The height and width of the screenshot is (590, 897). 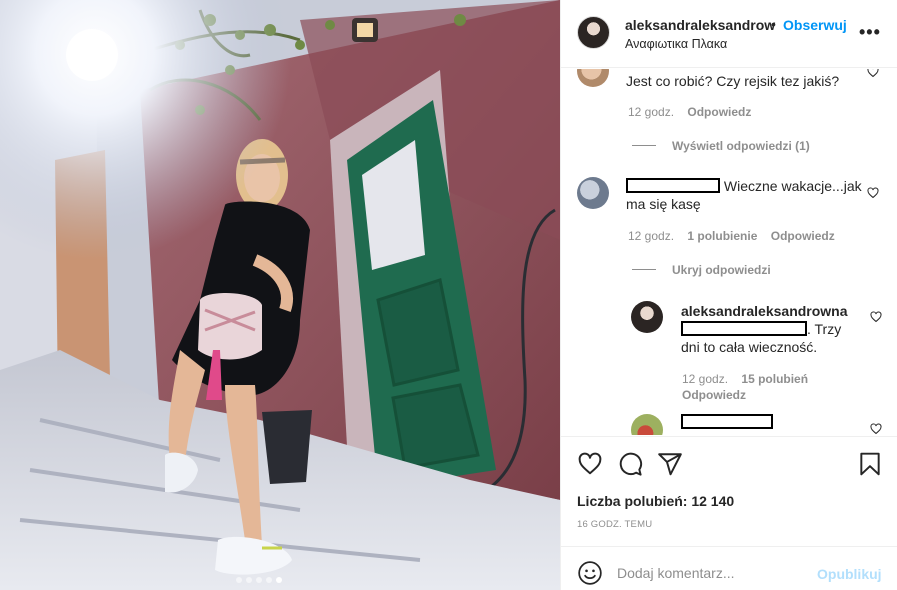 I want to click on add-comment-bar: Opublikuj, so click(x=729, y=568).